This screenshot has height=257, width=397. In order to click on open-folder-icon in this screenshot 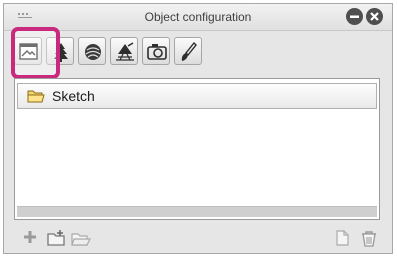, I will do `click(81, 238)`.